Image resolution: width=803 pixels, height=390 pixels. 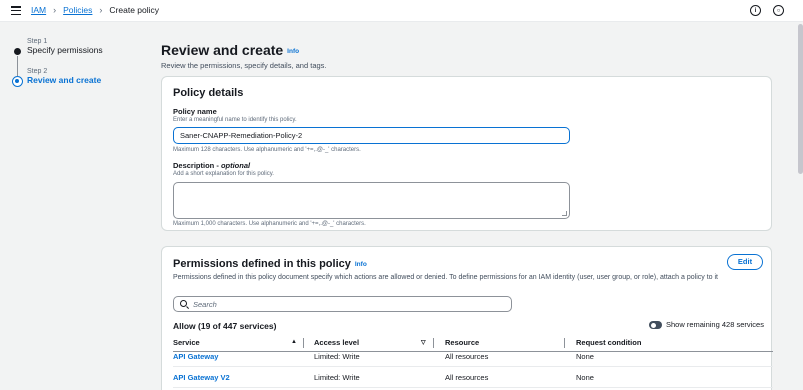 I want to click on sort-ascending-icon: ▲, so click(x=294, y=342).